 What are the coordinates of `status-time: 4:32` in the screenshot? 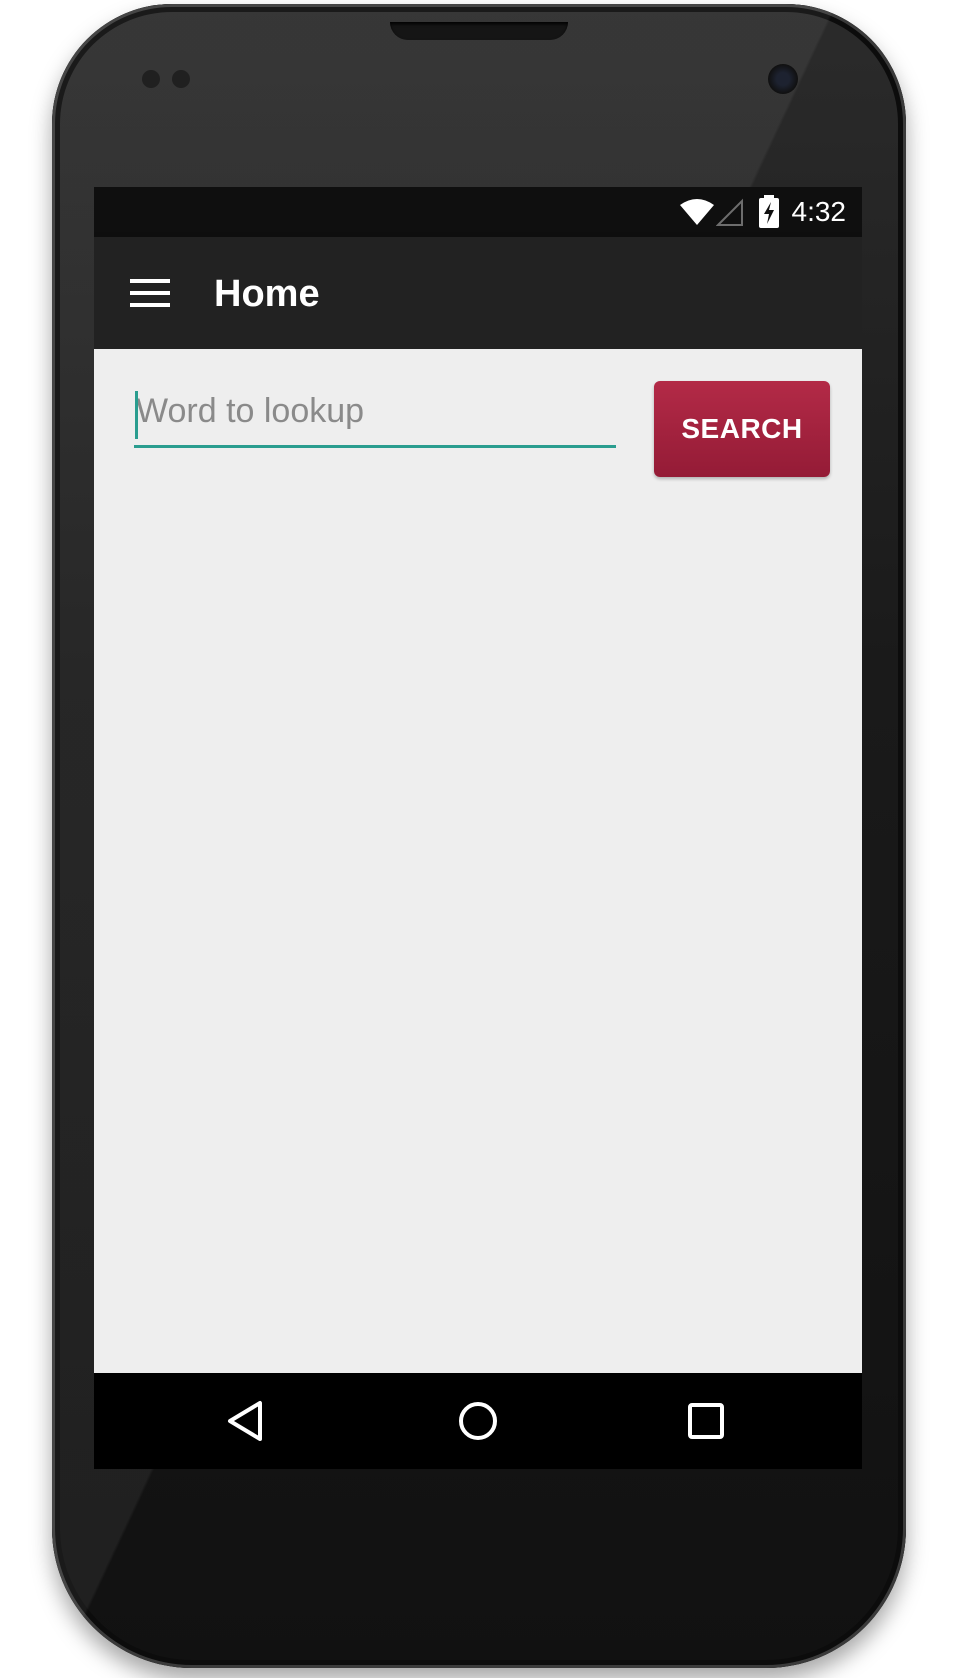 It's located at (819, 211).